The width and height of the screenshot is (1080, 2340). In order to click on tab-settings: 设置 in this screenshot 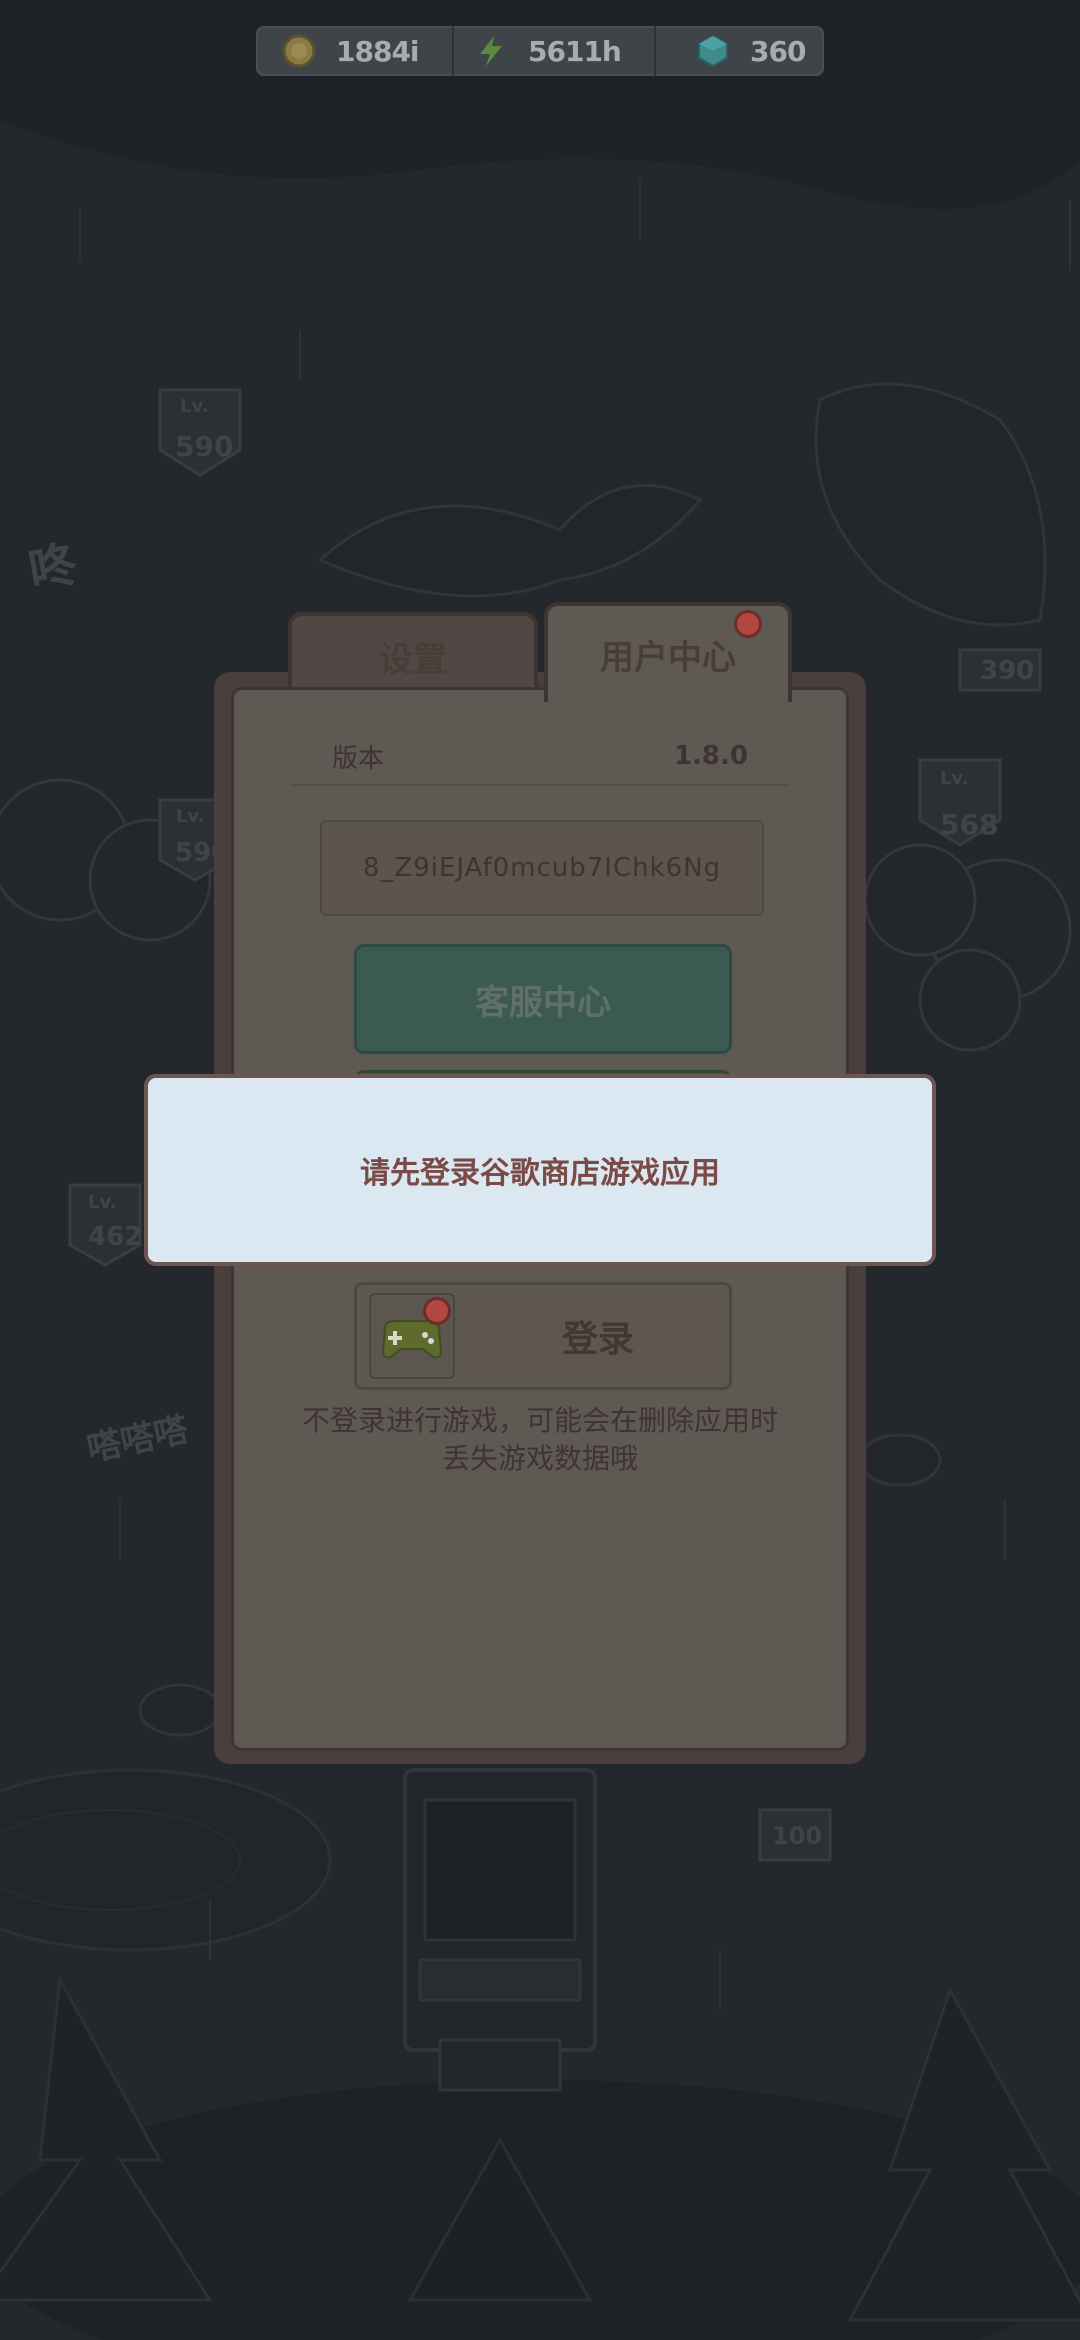, I will do `click(413, 654)`.